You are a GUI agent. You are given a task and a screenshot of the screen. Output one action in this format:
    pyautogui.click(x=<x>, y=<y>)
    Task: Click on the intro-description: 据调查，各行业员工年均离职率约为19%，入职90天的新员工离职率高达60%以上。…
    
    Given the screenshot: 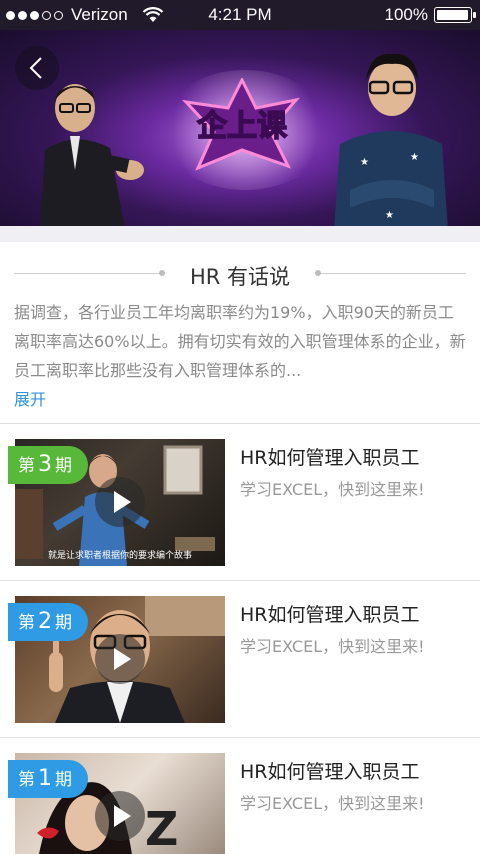 What is the action you would take?
    pyautogui.click(x=240, y=341)
    